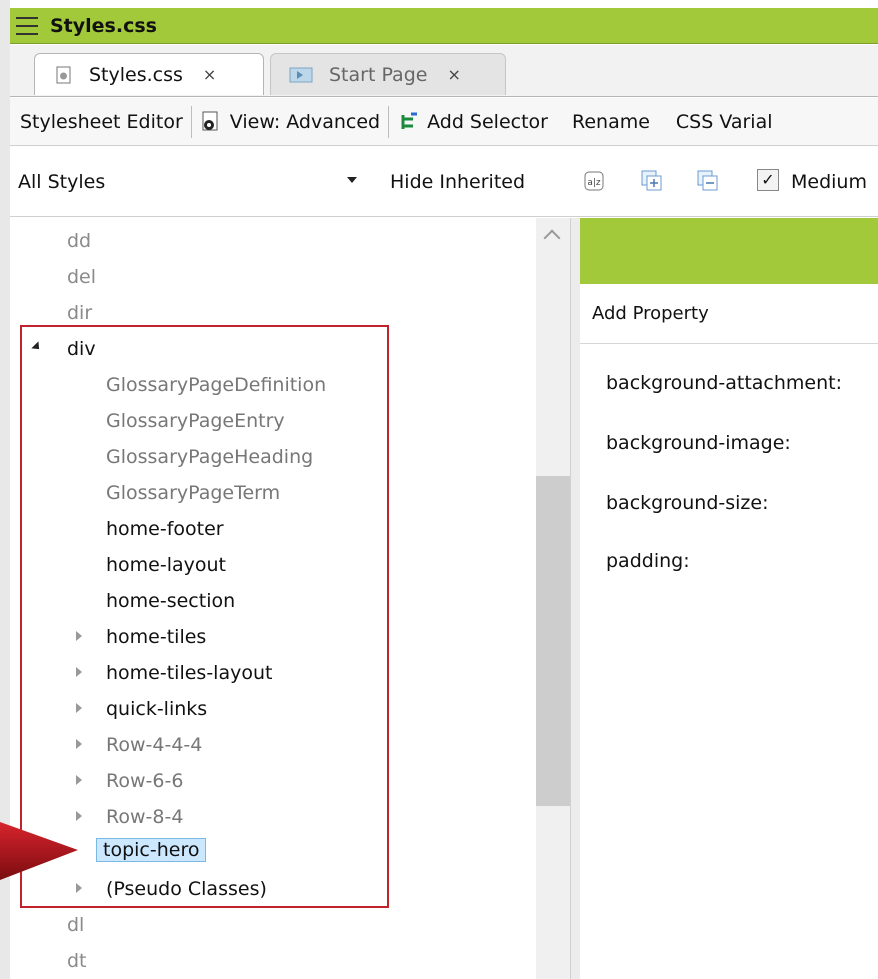 The width and height of the screenshot is (878, 979). I want to click on tree-item-div: div, so click(81, 349).